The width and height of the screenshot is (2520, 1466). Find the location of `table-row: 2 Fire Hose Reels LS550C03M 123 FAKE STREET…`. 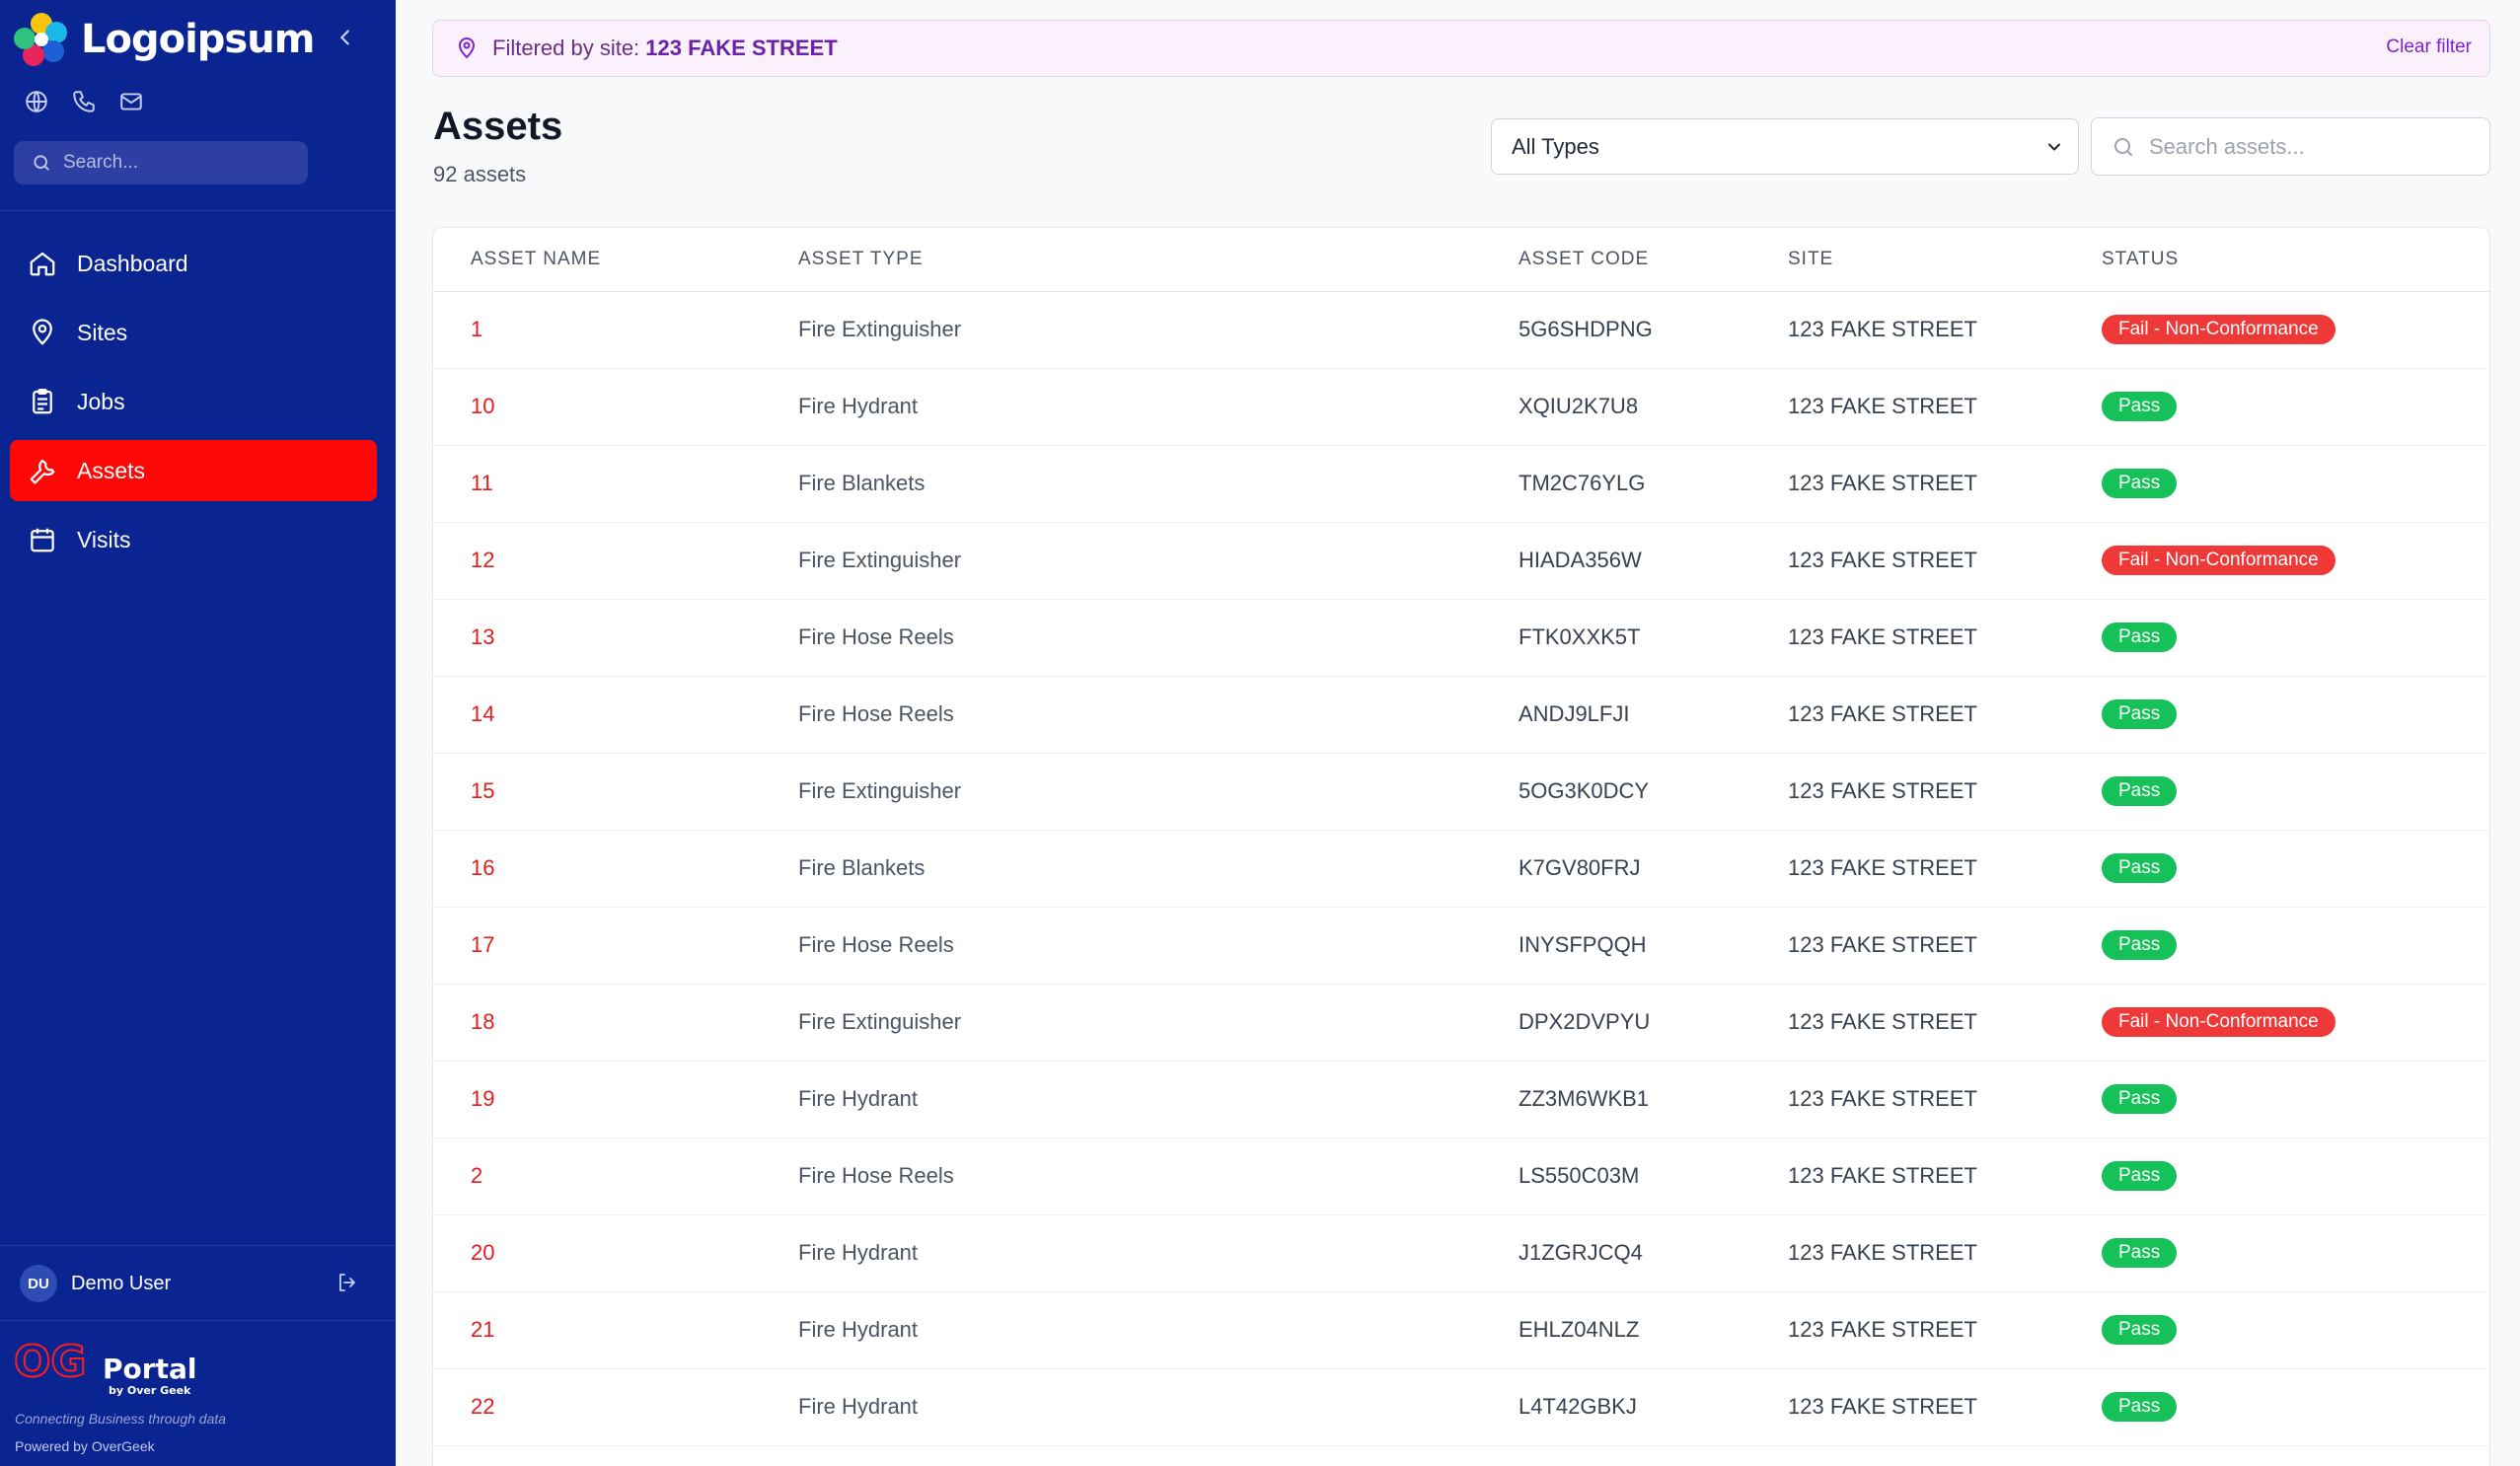

table-row: 2 Fire Hose Reels LS550C03M 123 FAKE STREET… is located at coordinates (1461, 1176).